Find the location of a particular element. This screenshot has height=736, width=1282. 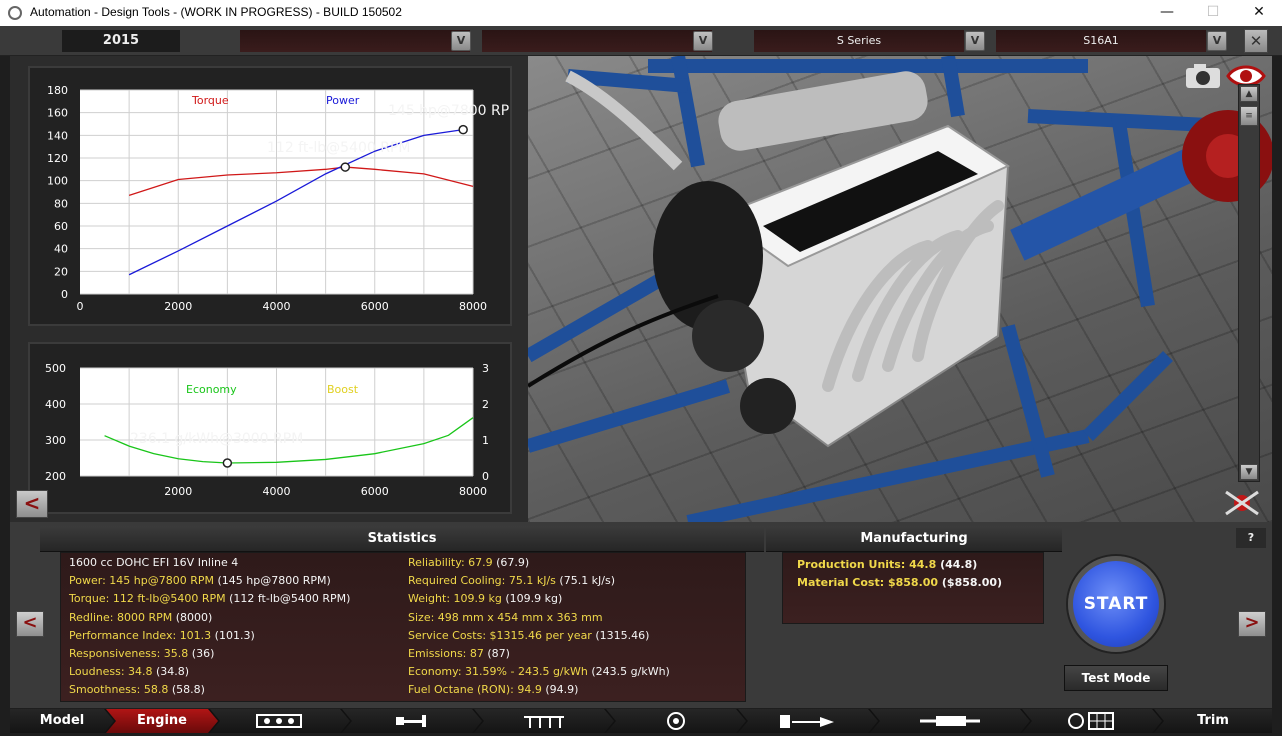

stat-right-row: Size: 498 mm x 454 mm x 363 mm is located at coordinates (505, 617).